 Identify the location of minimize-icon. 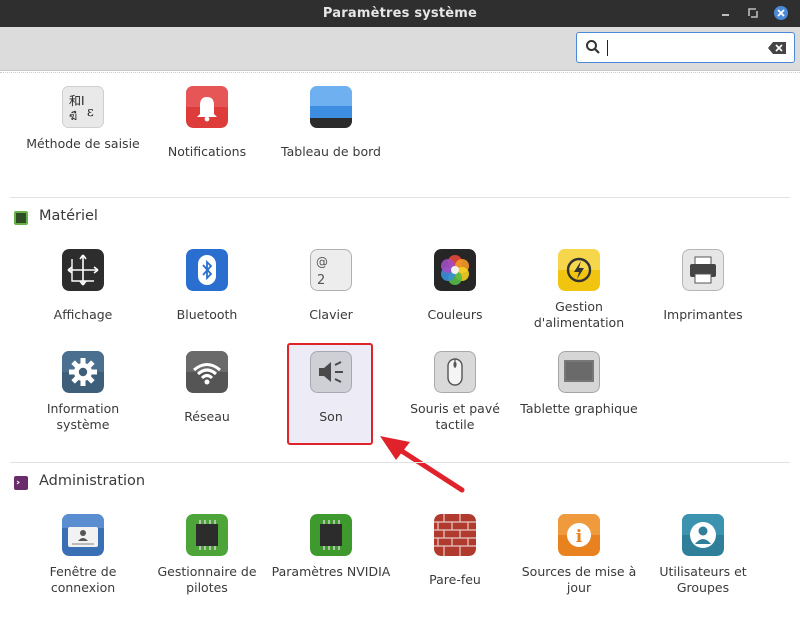
(725, 15).